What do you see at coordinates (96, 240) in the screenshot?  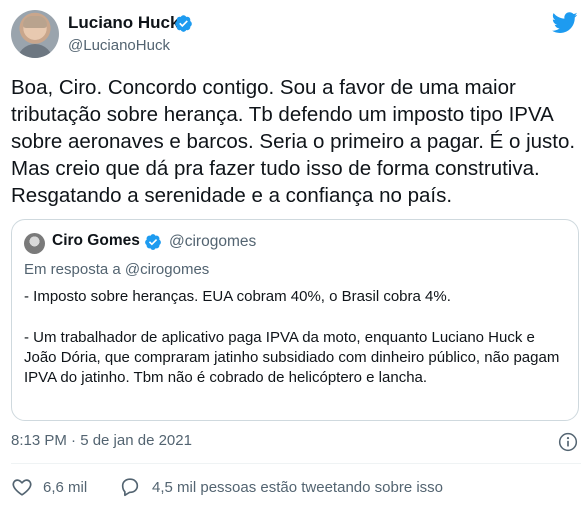 I see `quoted-author-name: Ciro Gomes` at bounding box center [96, 240].